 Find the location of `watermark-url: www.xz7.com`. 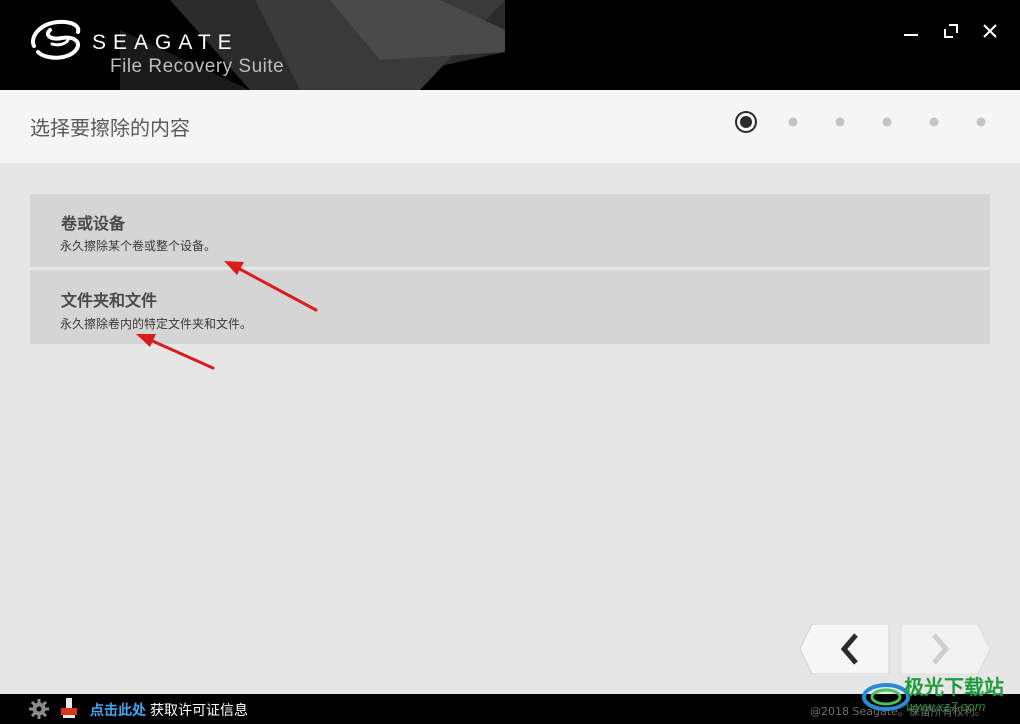

watermark-url: www.xz7.com is located at coordinates (946, 706).